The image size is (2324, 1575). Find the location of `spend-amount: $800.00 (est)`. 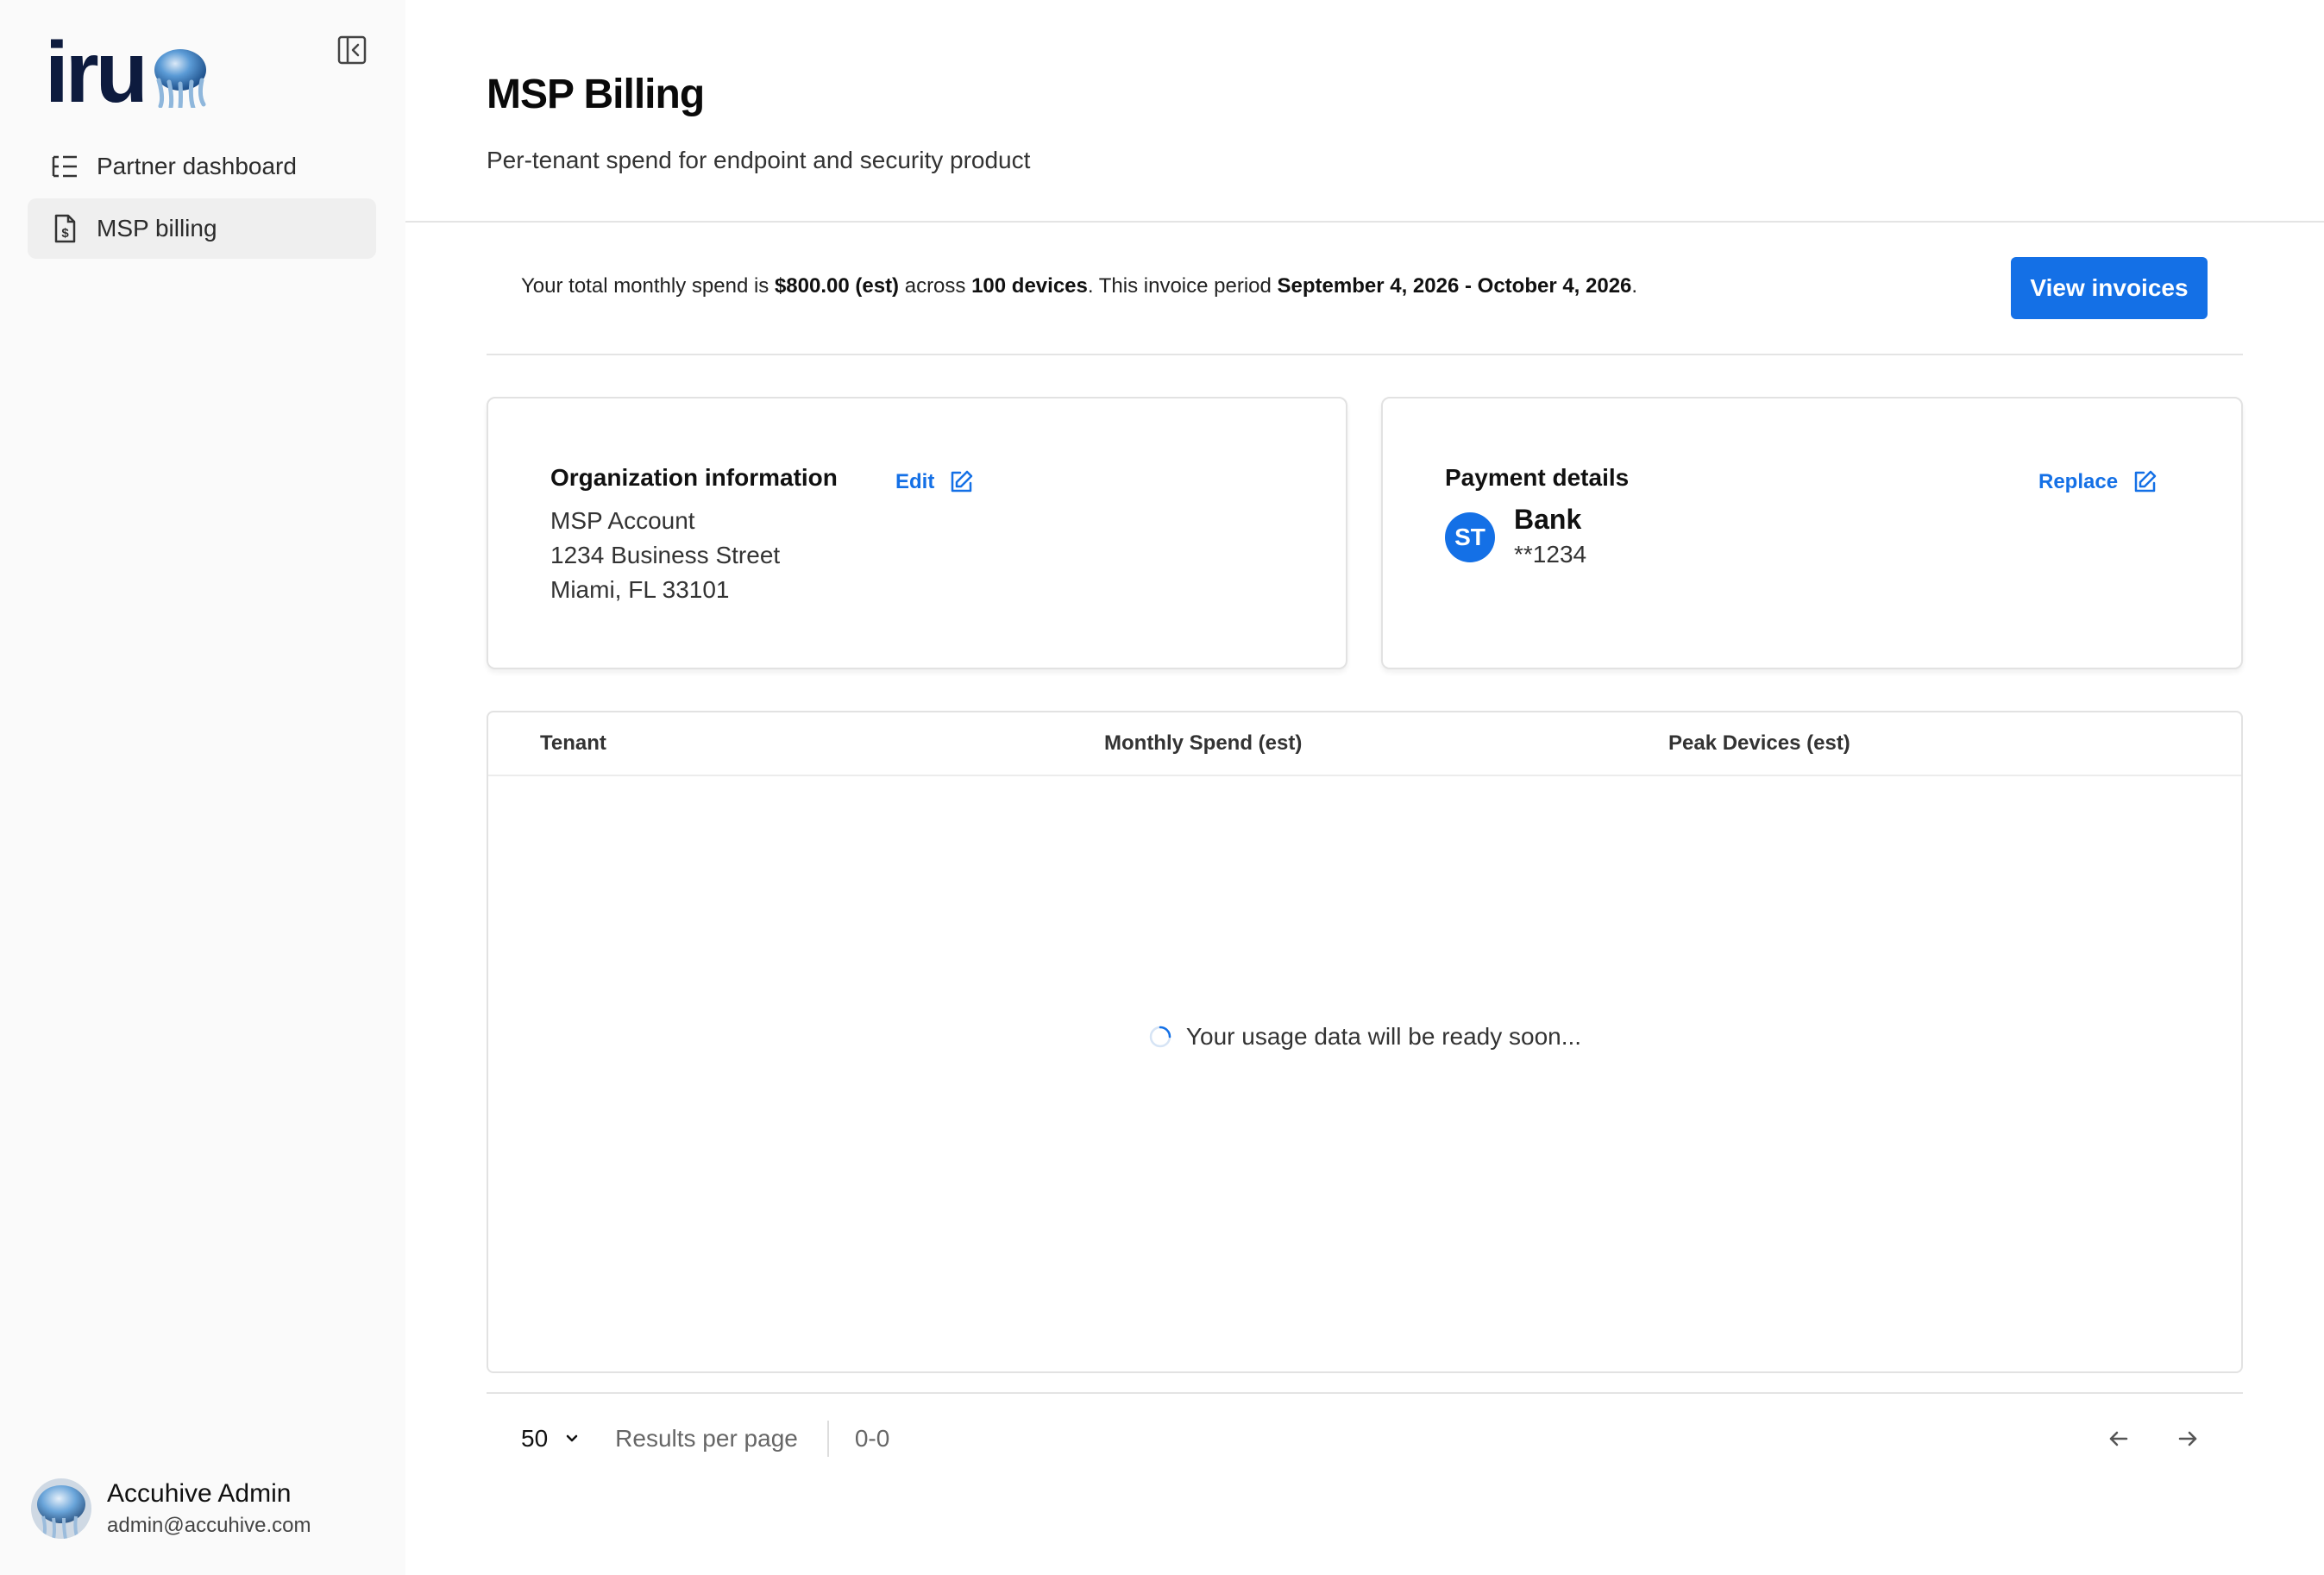

spend-amount: $800.00 (est) is located at coordinates (837, 286).